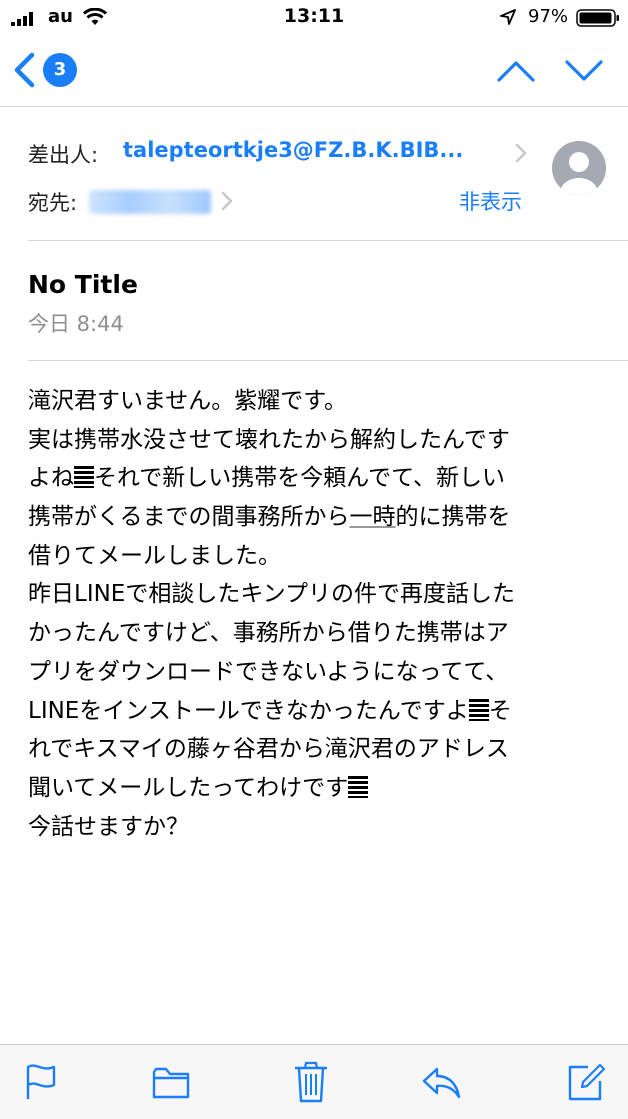 The height and width of the screenshot is (1119, 628). I want to click on hide-details-link: 非表示, so click(490, 201).